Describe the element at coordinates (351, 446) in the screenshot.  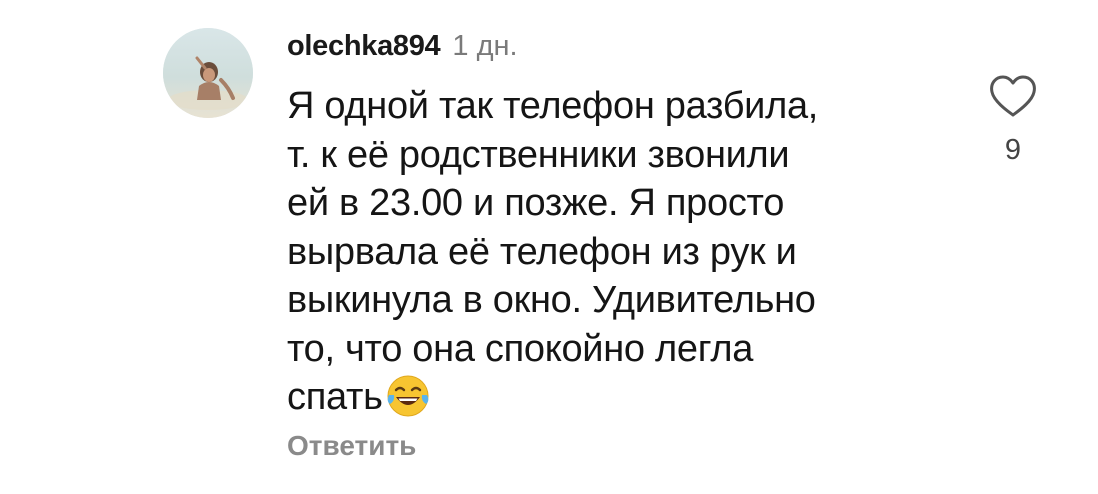
I see `reply-button: Ответить` at that location.